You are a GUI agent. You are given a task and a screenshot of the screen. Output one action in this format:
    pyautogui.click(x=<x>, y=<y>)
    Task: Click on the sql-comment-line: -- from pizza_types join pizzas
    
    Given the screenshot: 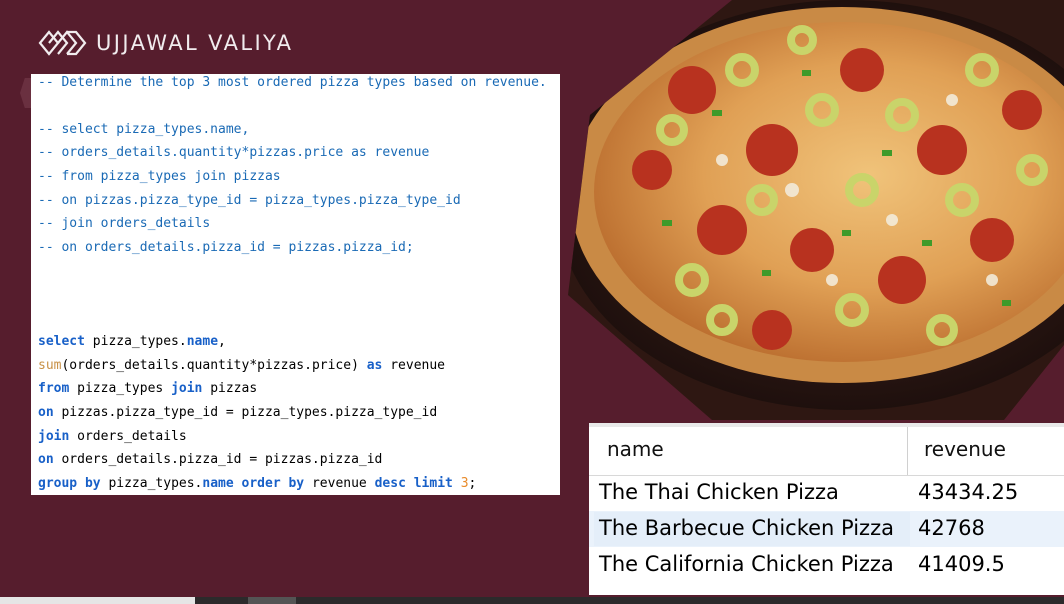 What is the action you would take?
    pyautogui.click(x=159, y=176)
    